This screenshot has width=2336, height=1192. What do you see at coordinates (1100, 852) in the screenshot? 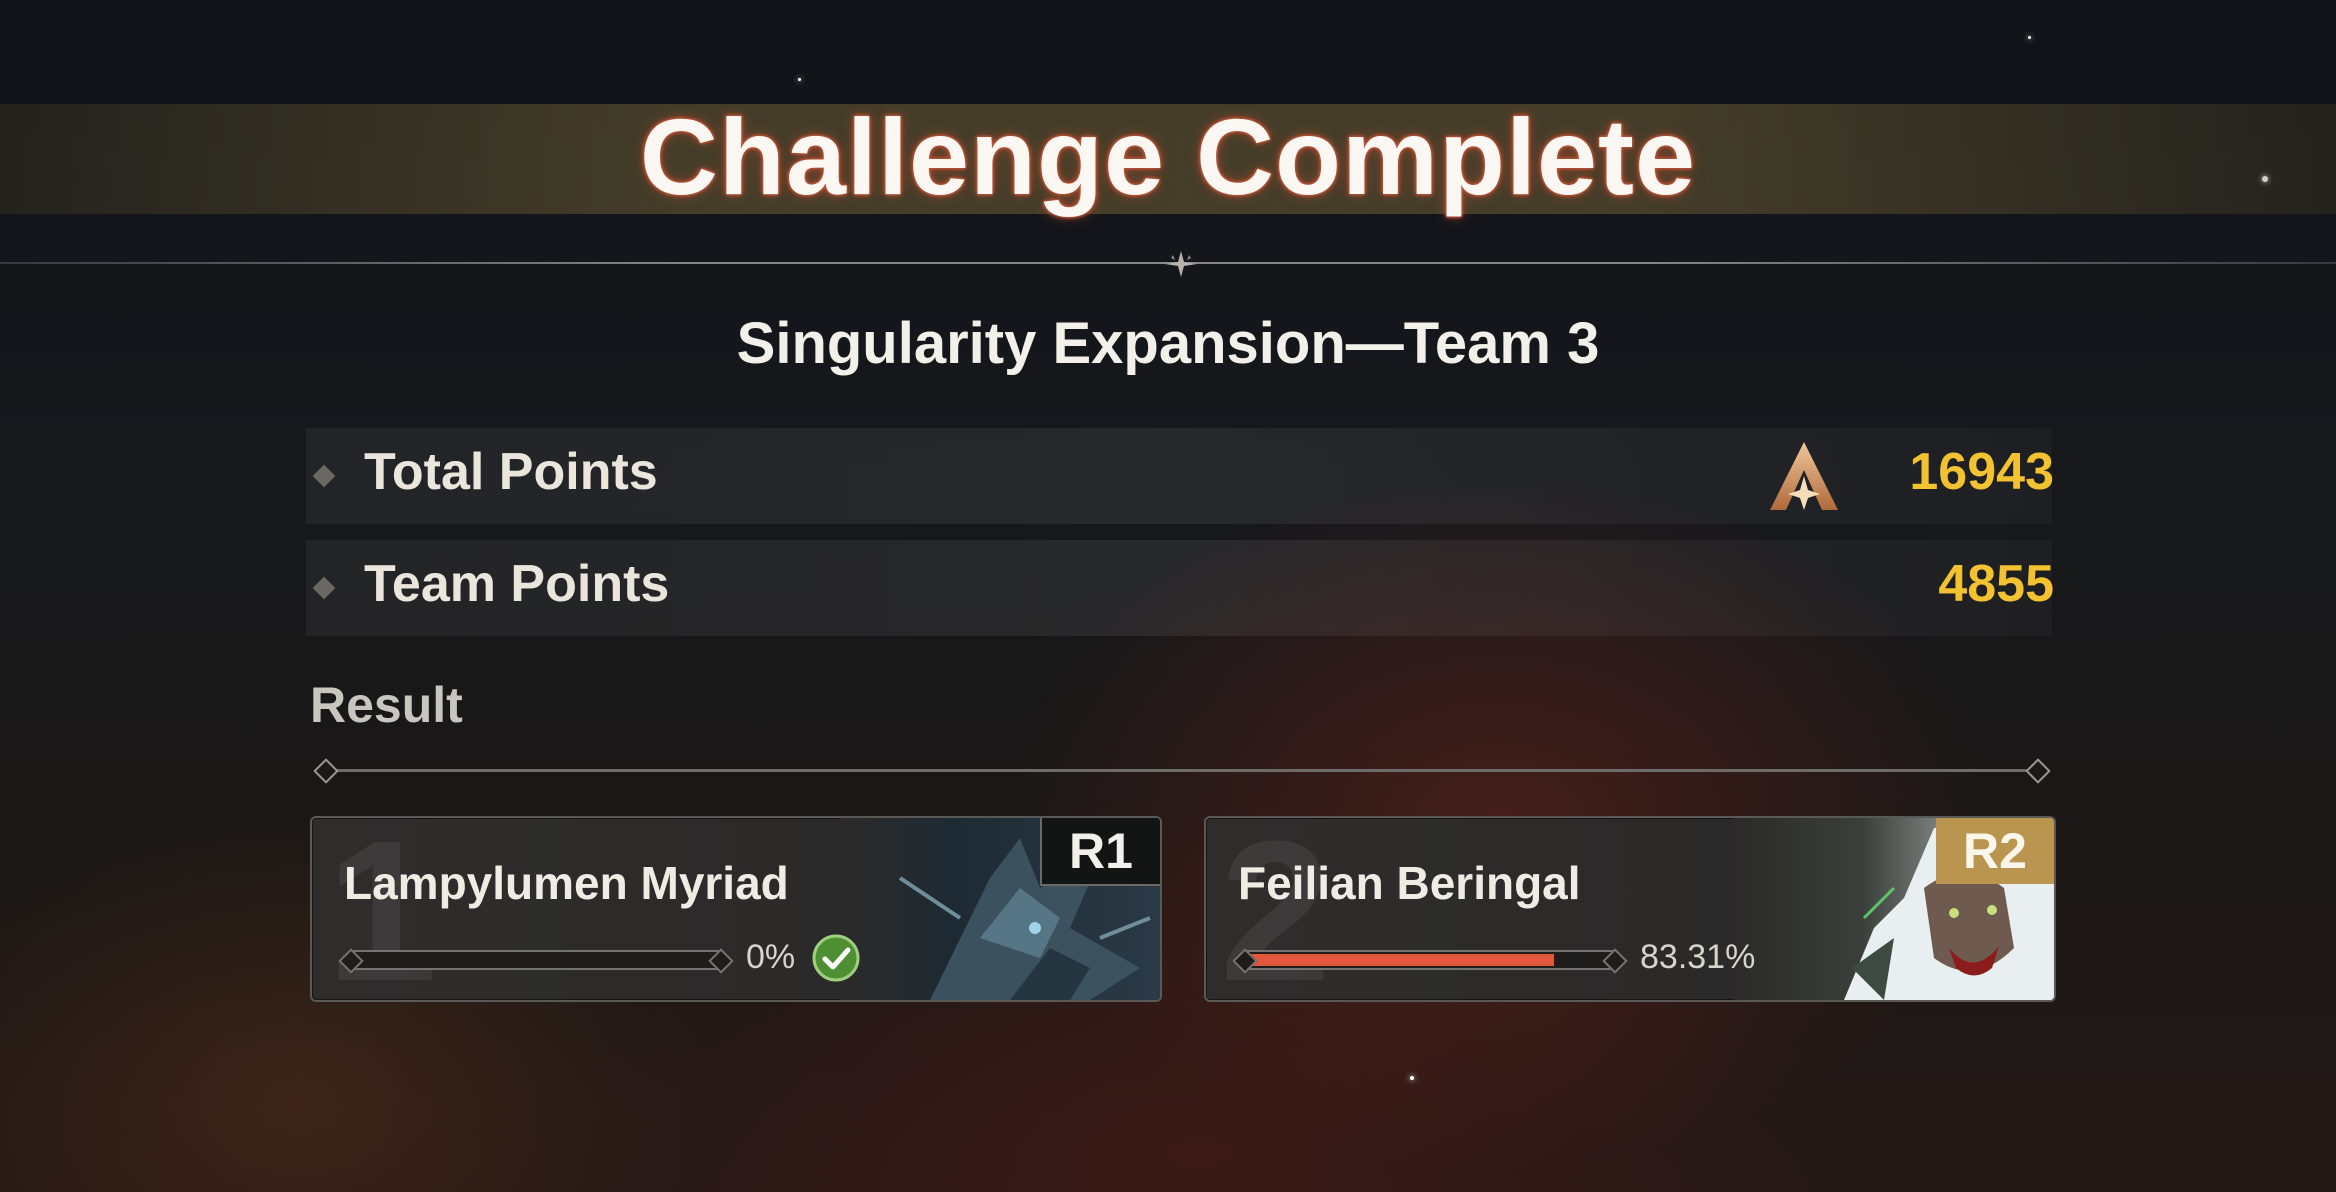
I see `rank-badge: R1` at bounding box center [1100, 852].